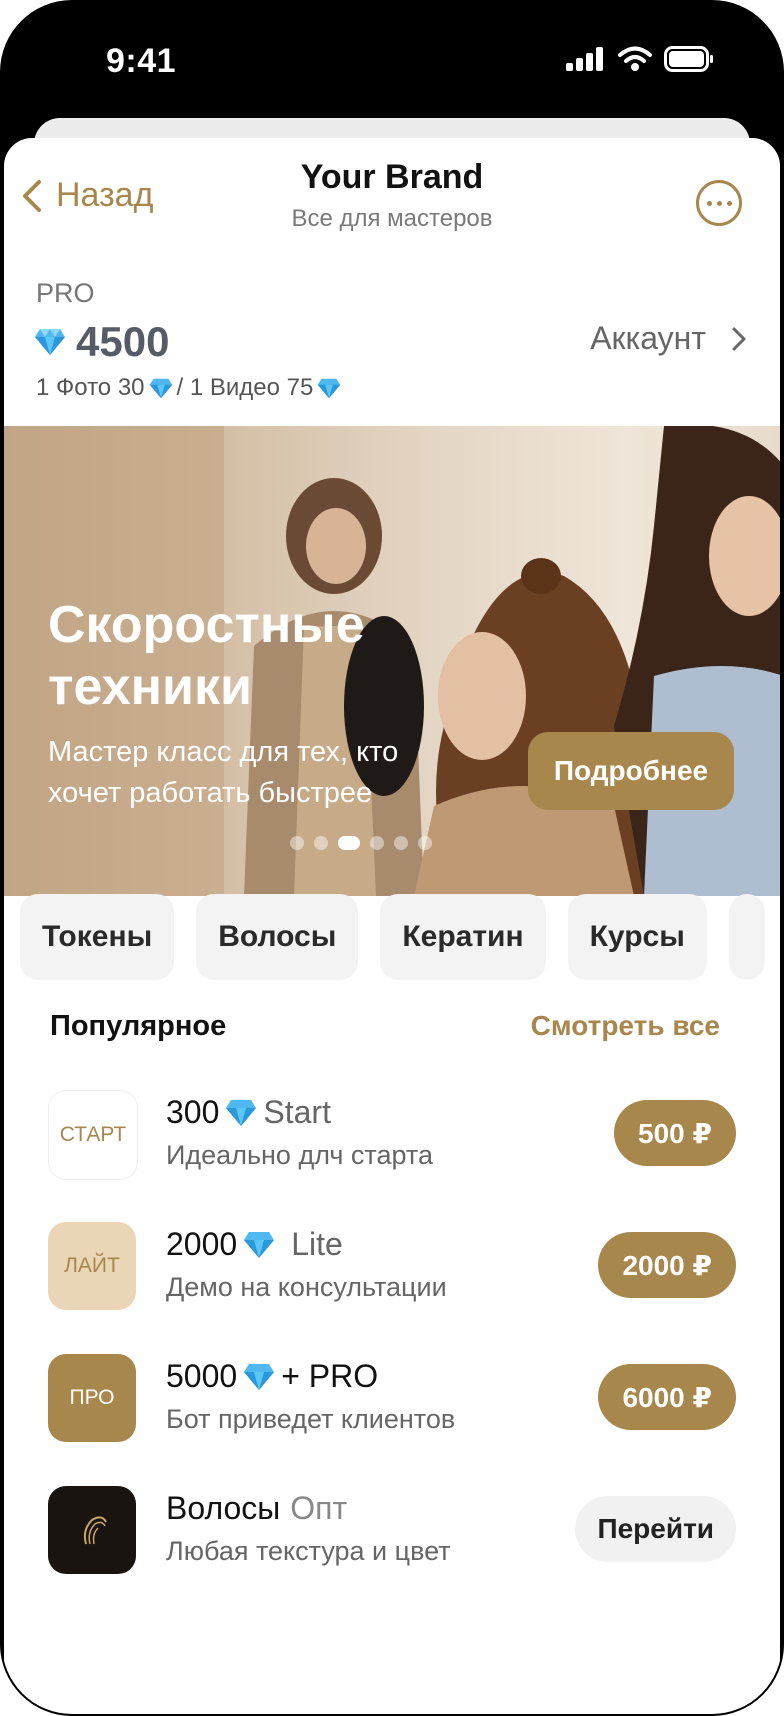 This screenshot has width=784, height=1716. What do you see at coordinates (311, 1419) in the screenshot?
I see `product-desc: Бот приведет клиентов` at bounding box center [311, 1419].